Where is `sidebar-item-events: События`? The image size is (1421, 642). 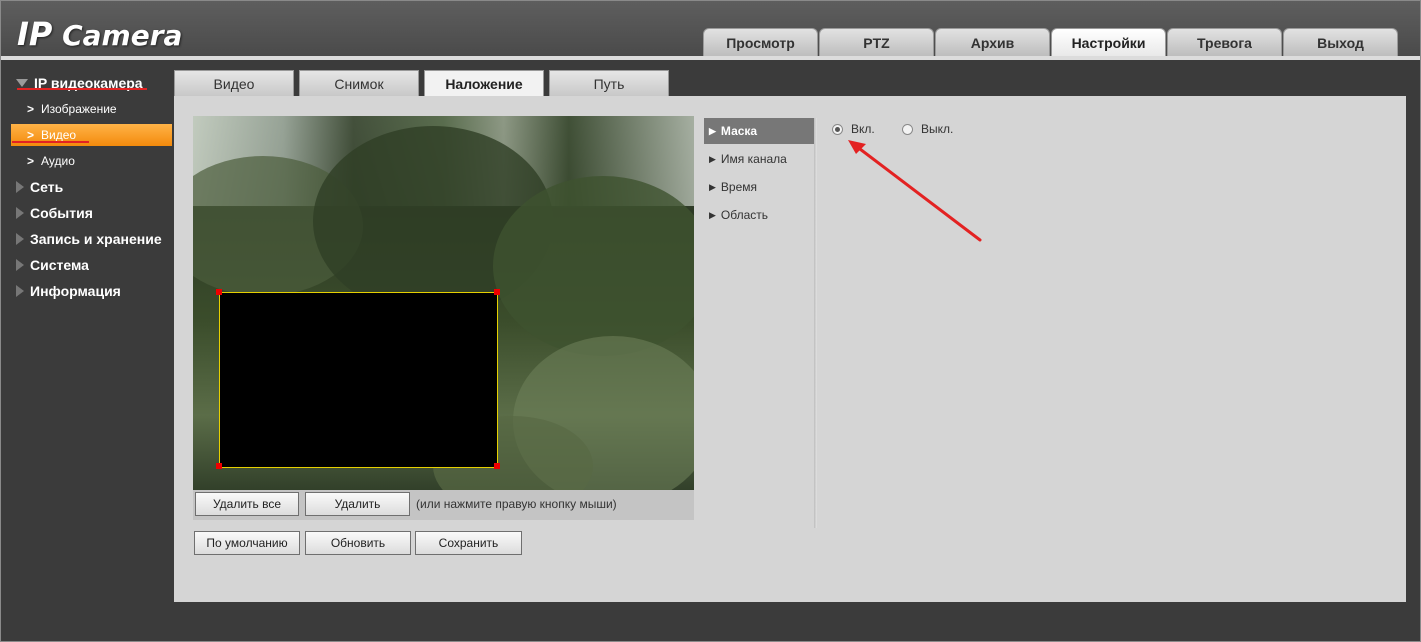 sidebar-item-events: События is located at coordinates (86, 213).